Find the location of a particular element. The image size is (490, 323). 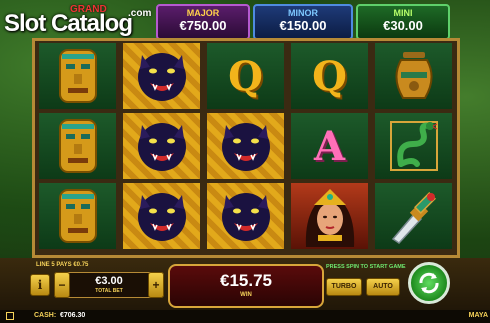

win-value: €15.75 is located at coordinates (246, 280).